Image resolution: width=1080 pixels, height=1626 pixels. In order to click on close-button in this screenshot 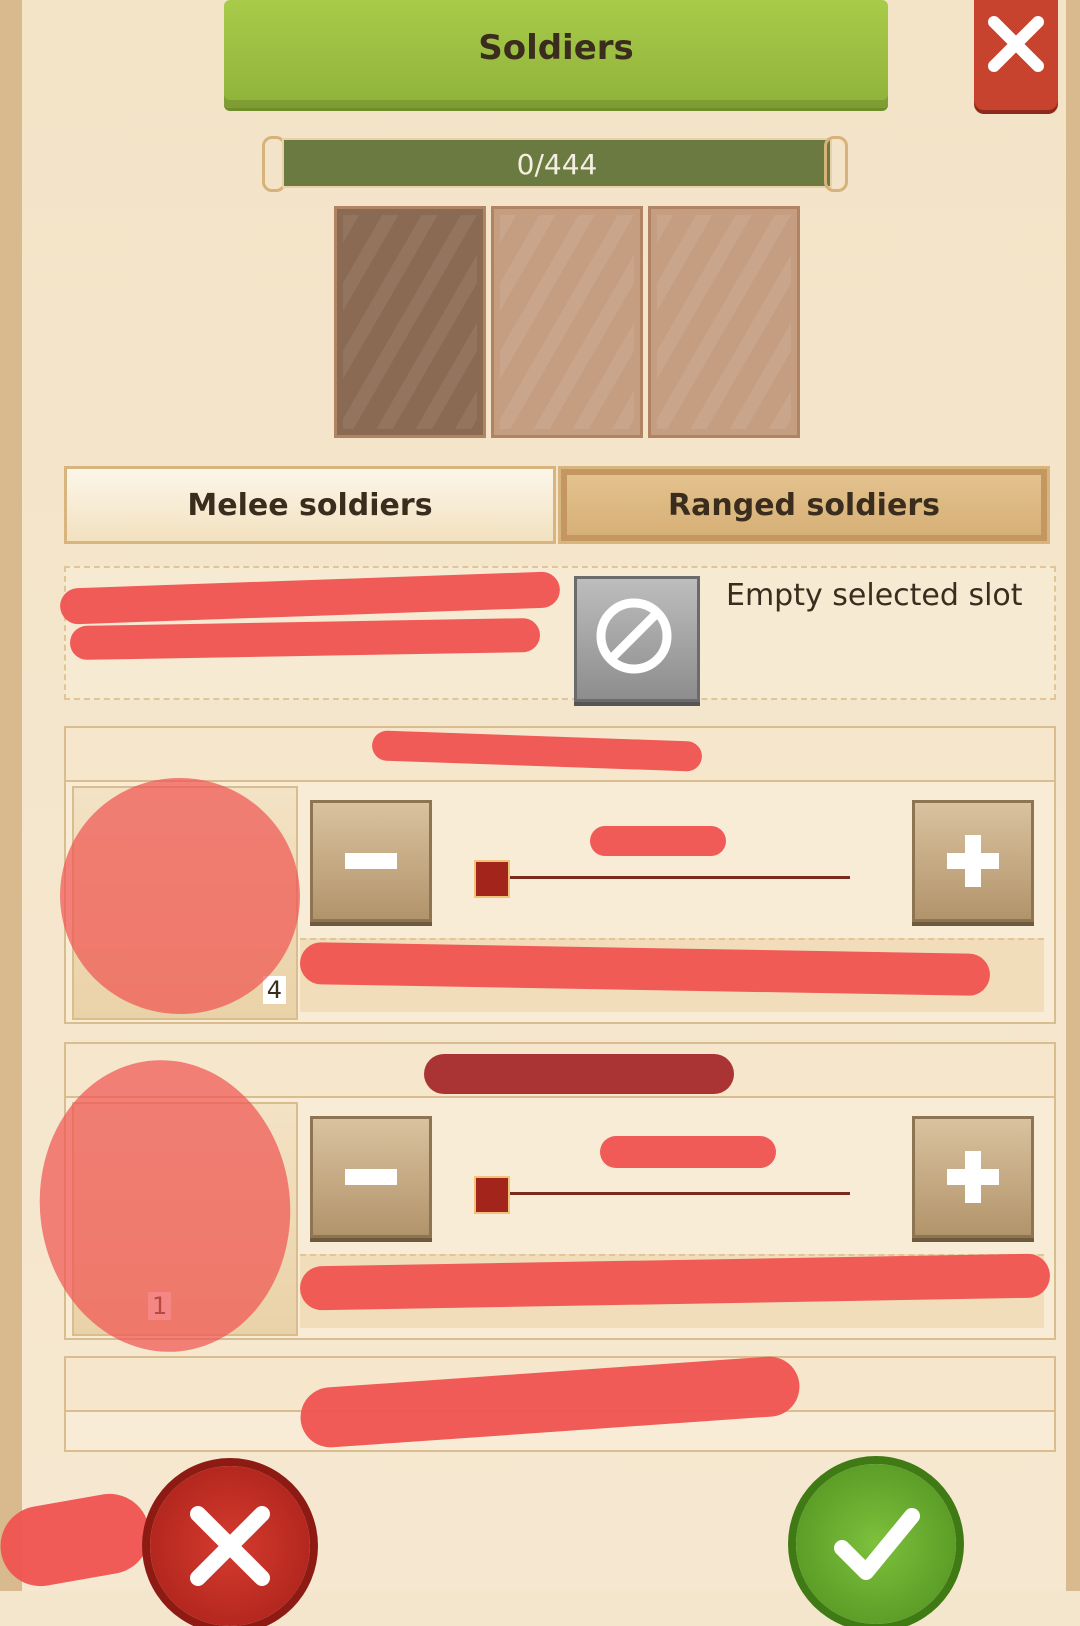, I will do `click(1016, 55)`.